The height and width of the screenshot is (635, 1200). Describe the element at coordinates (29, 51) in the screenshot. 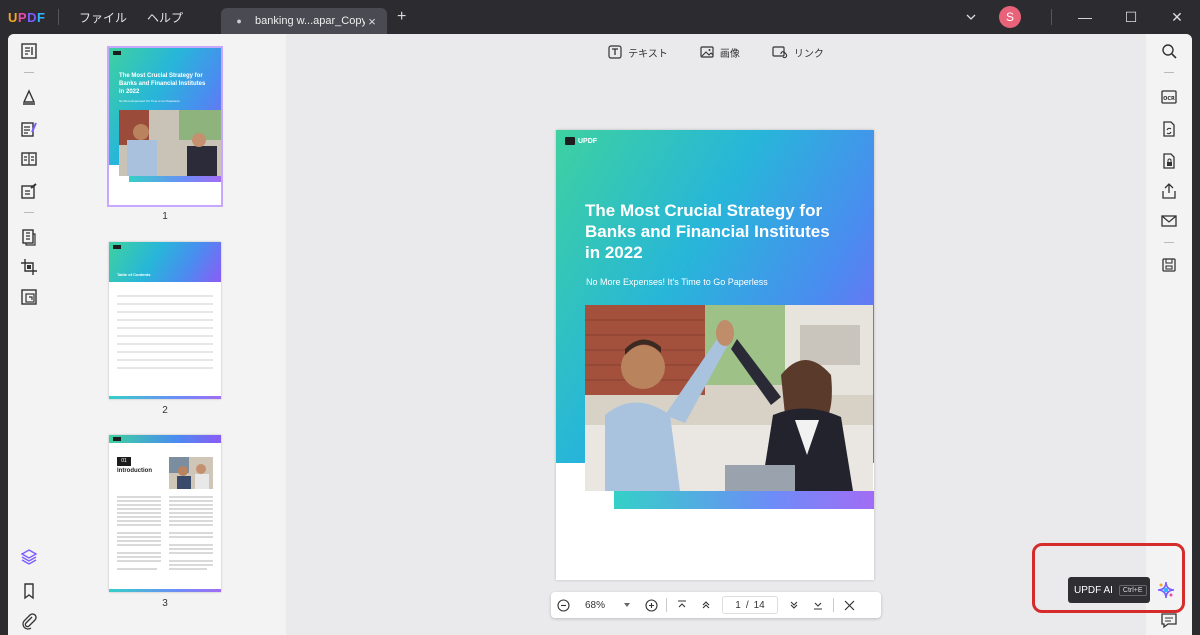

I see `reader-icon` at that location.